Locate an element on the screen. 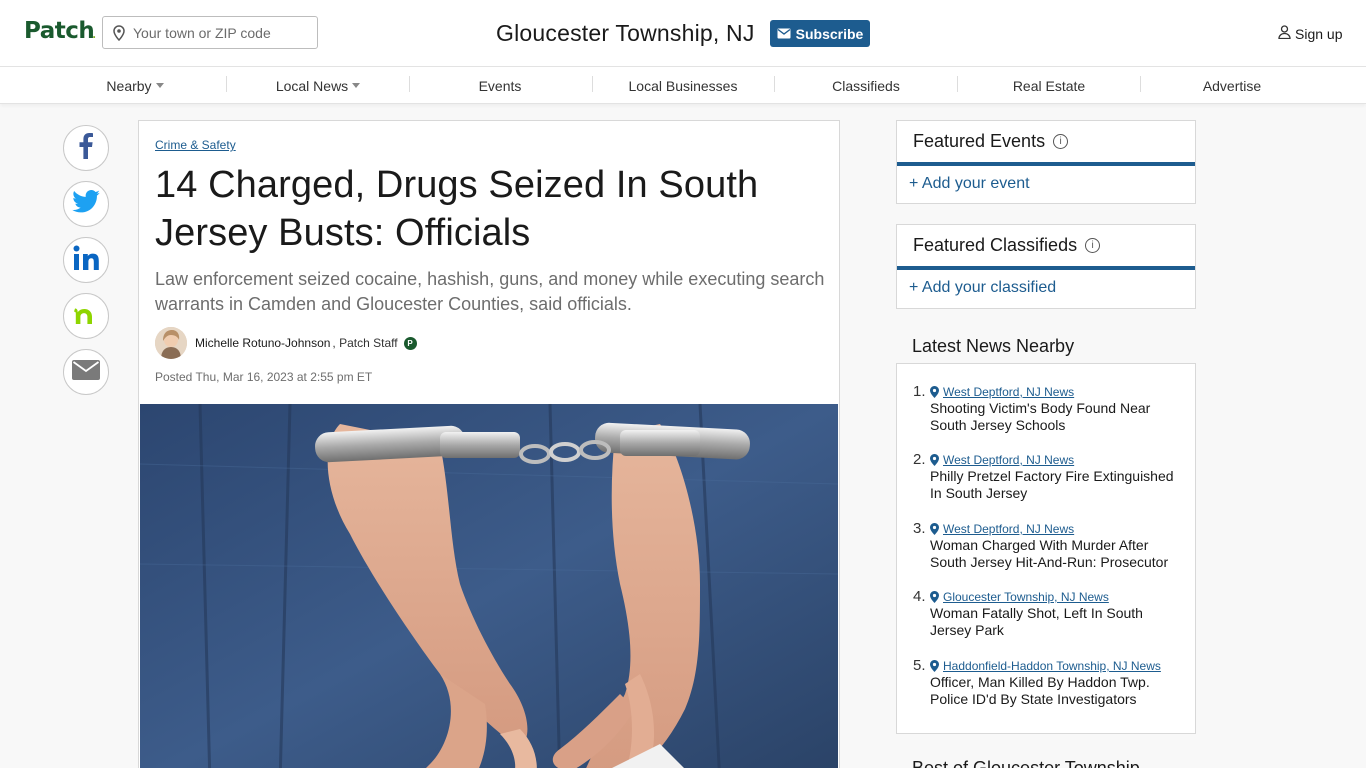  town-search-box is located at coordinates (210, 32).